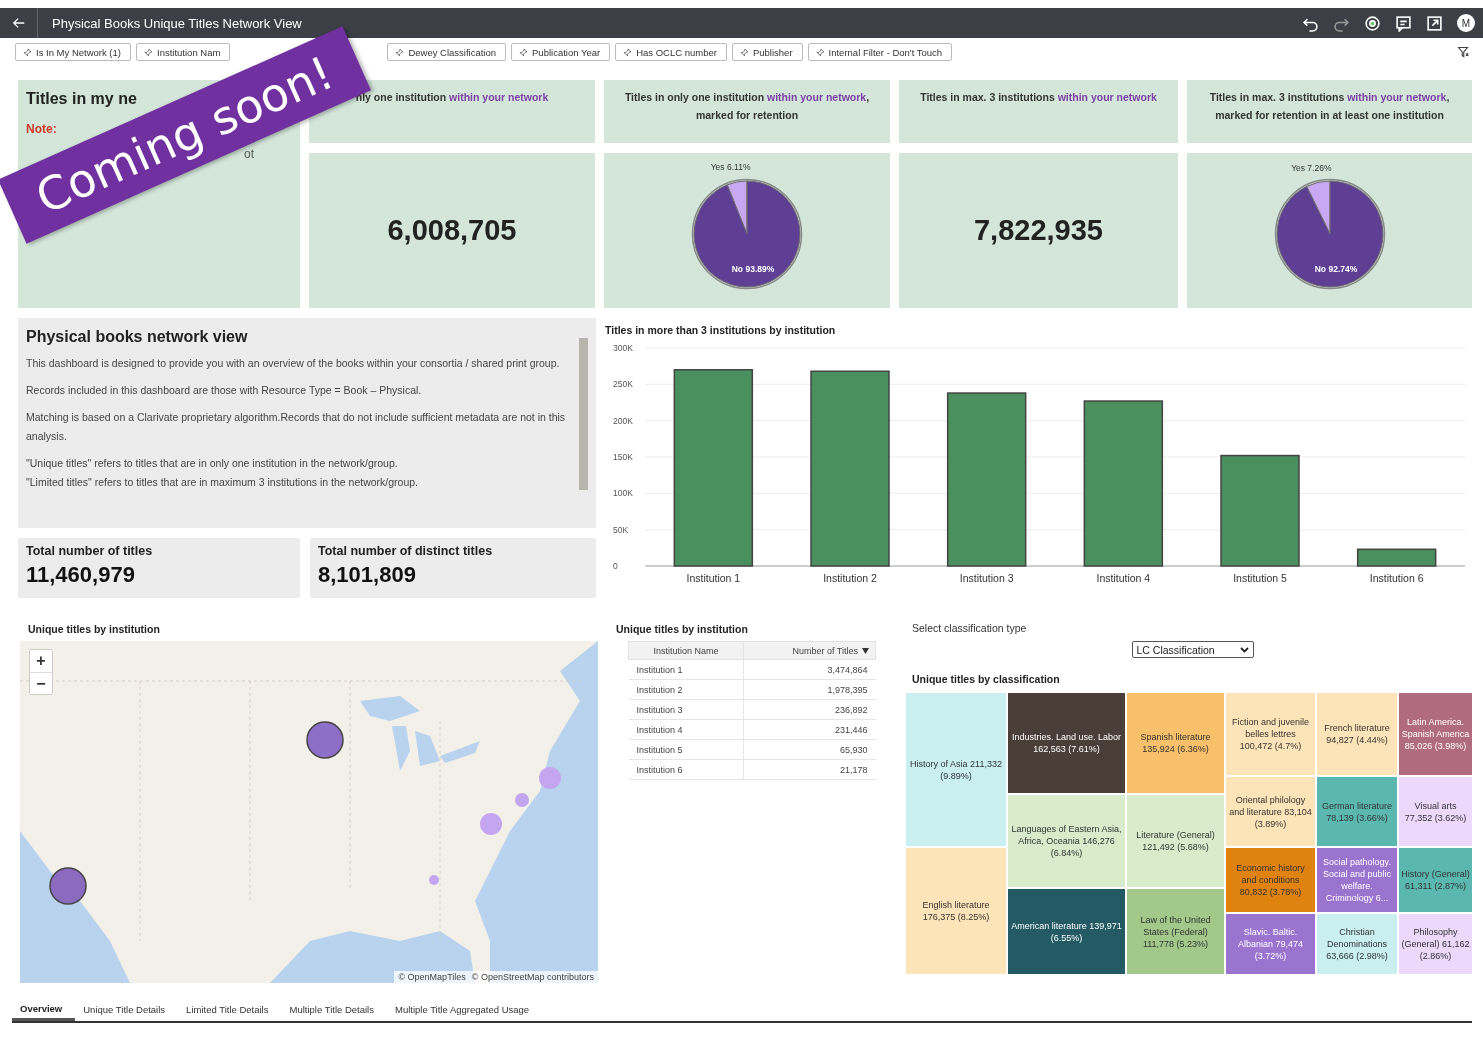 The width and height of the screenshot is (1483, 1042). What do you see at coordinates (1270, 880) in the screenshot?
I see `treemap-tile: Economic history and conditions 80,832 (3.78%)` at bounding box center [1270, 880].